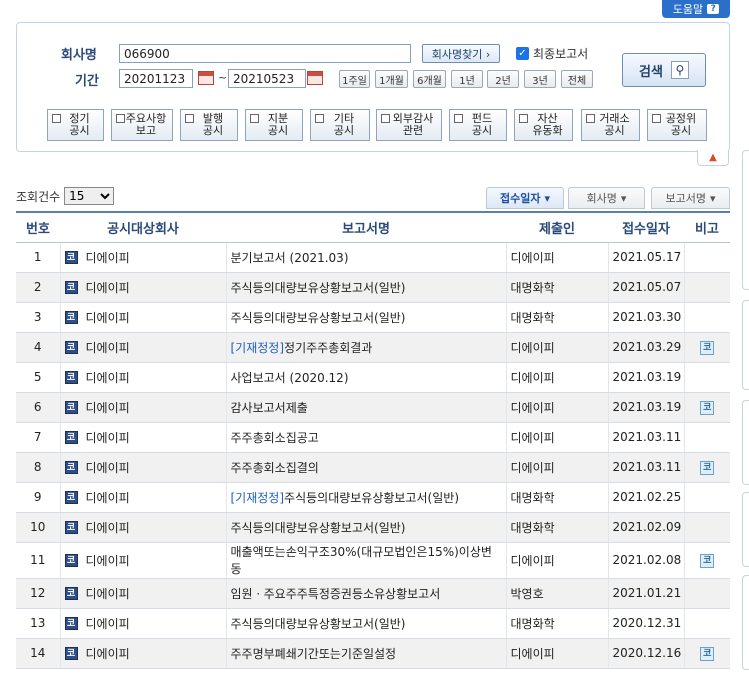 The height and width of the screenshot is (680, 749). What do you see at coordinates (645, 497) in the screenshot?
I see `row-date: 2021.02.25` at bounding box center [645, 497].